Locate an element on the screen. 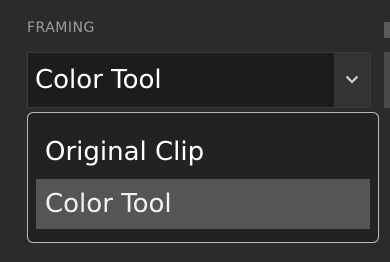  dropdown-toggle-button is located at coordinates (352, 80).